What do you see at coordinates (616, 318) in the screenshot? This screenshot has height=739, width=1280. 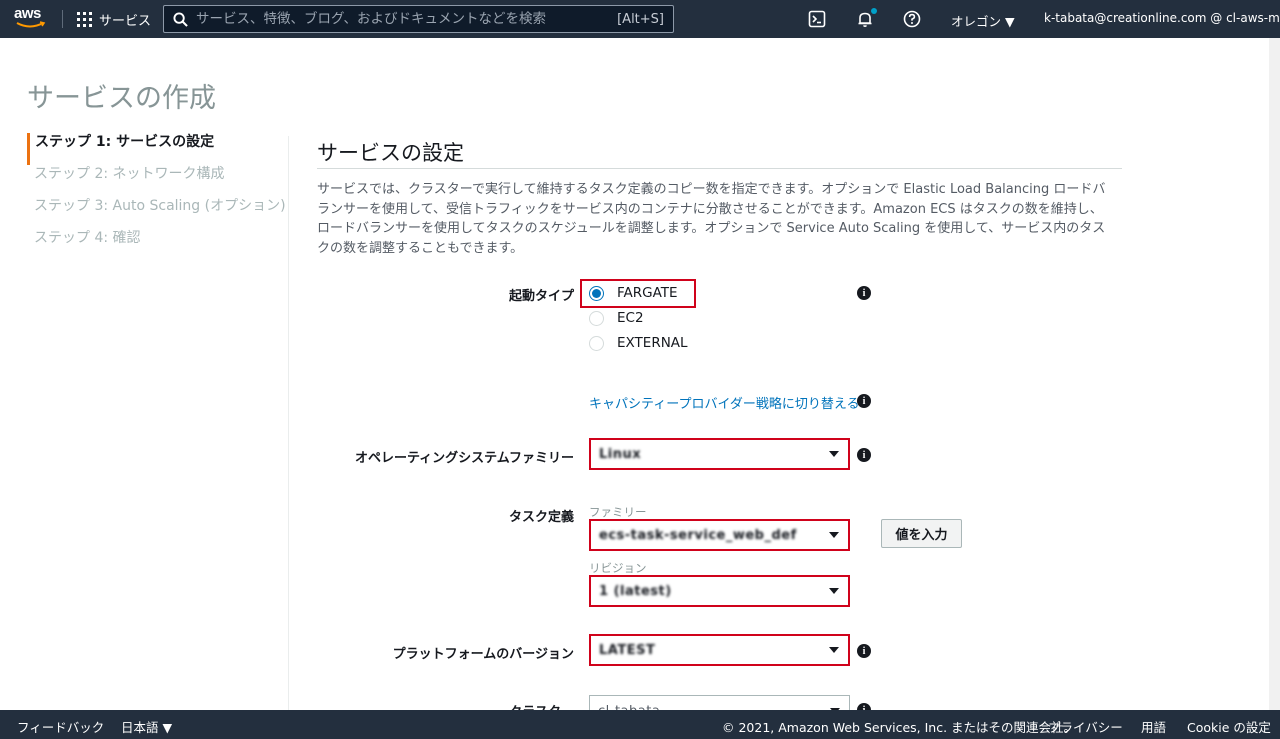 I see `radio-ec2: EC2` at bounding box center [616, 318].